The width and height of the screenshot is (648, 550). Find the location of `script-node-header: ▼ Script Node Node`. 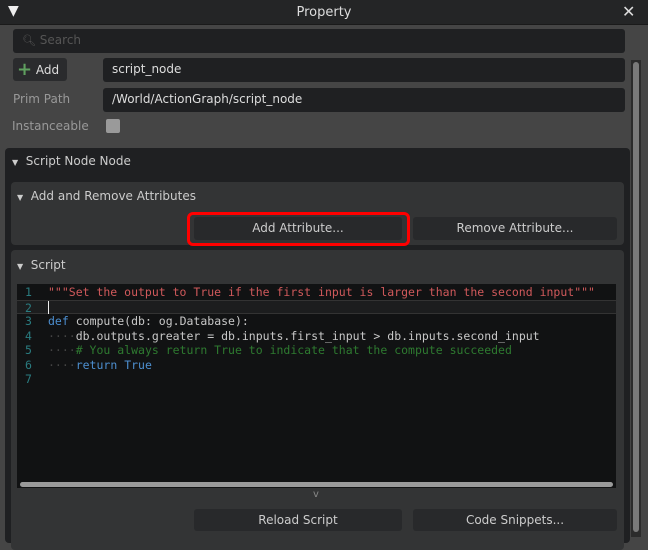

script-node-header: ▼ Script Node Node is located at coordinates (71, 161).